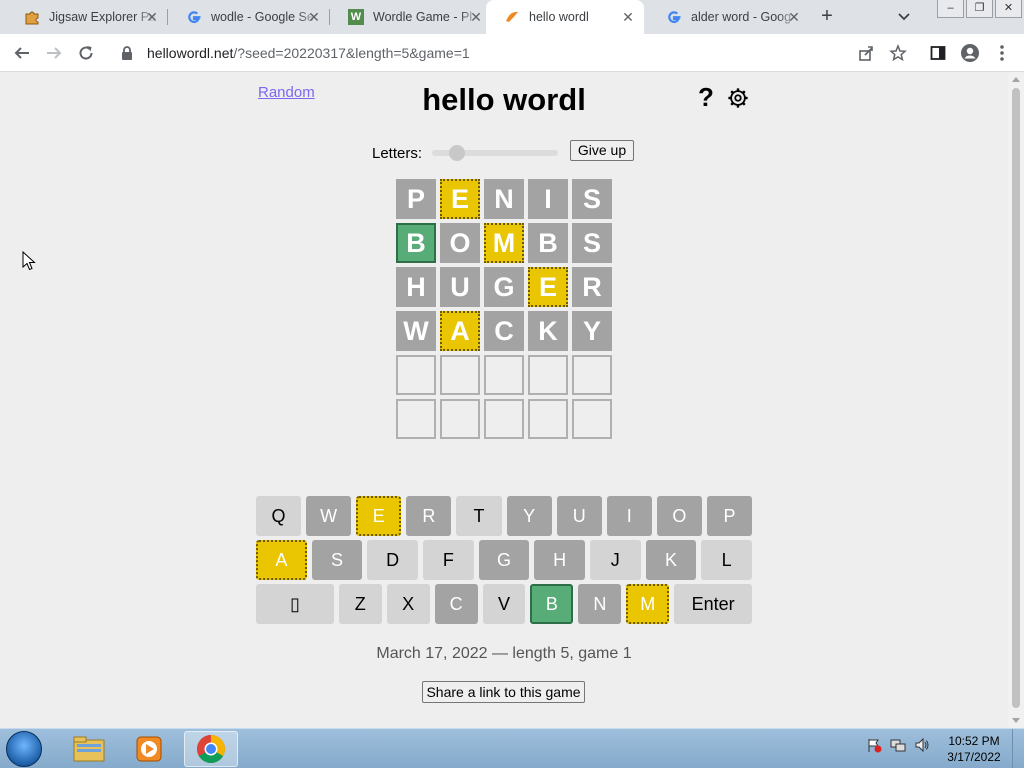  What do you see at coordinates (602, 150) in the screenshot?
I see `give-up-button: Give up` at bounding box center [602, 150].